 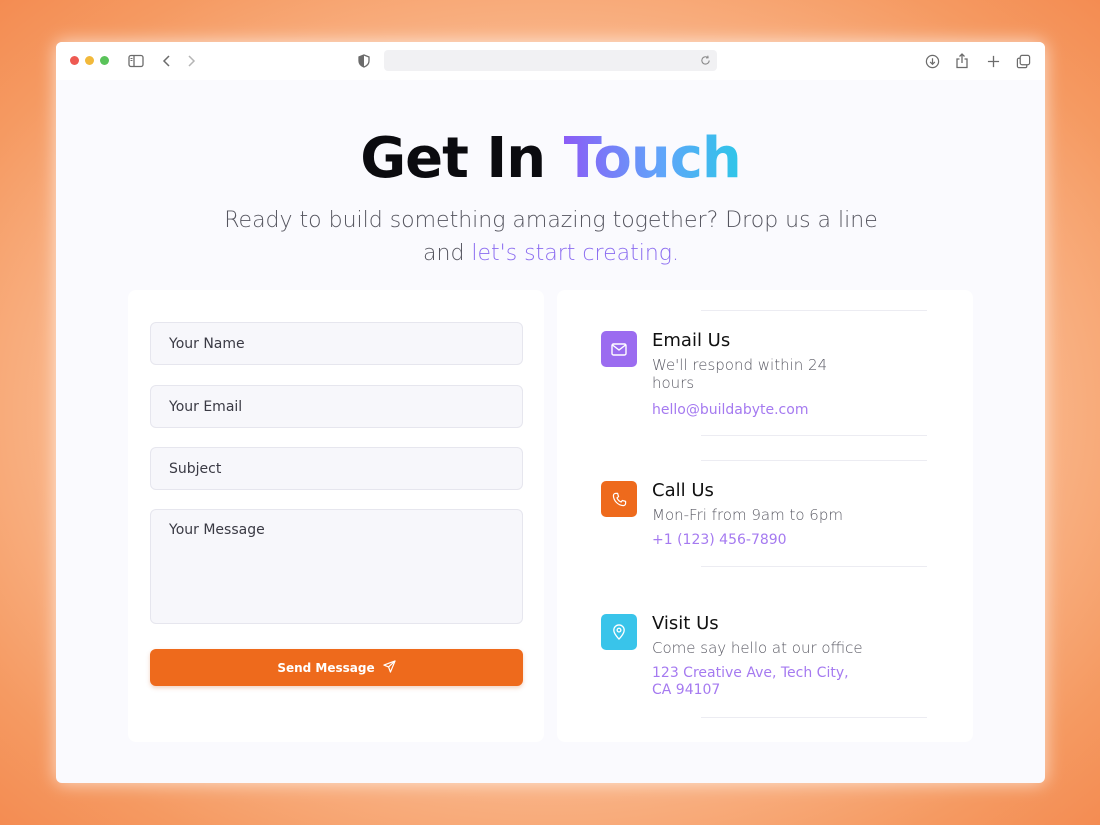 What do you see at coordinates (462, 158) in the screenshot?
I see `title-plain: Get In` at bounding box center [462, 158].